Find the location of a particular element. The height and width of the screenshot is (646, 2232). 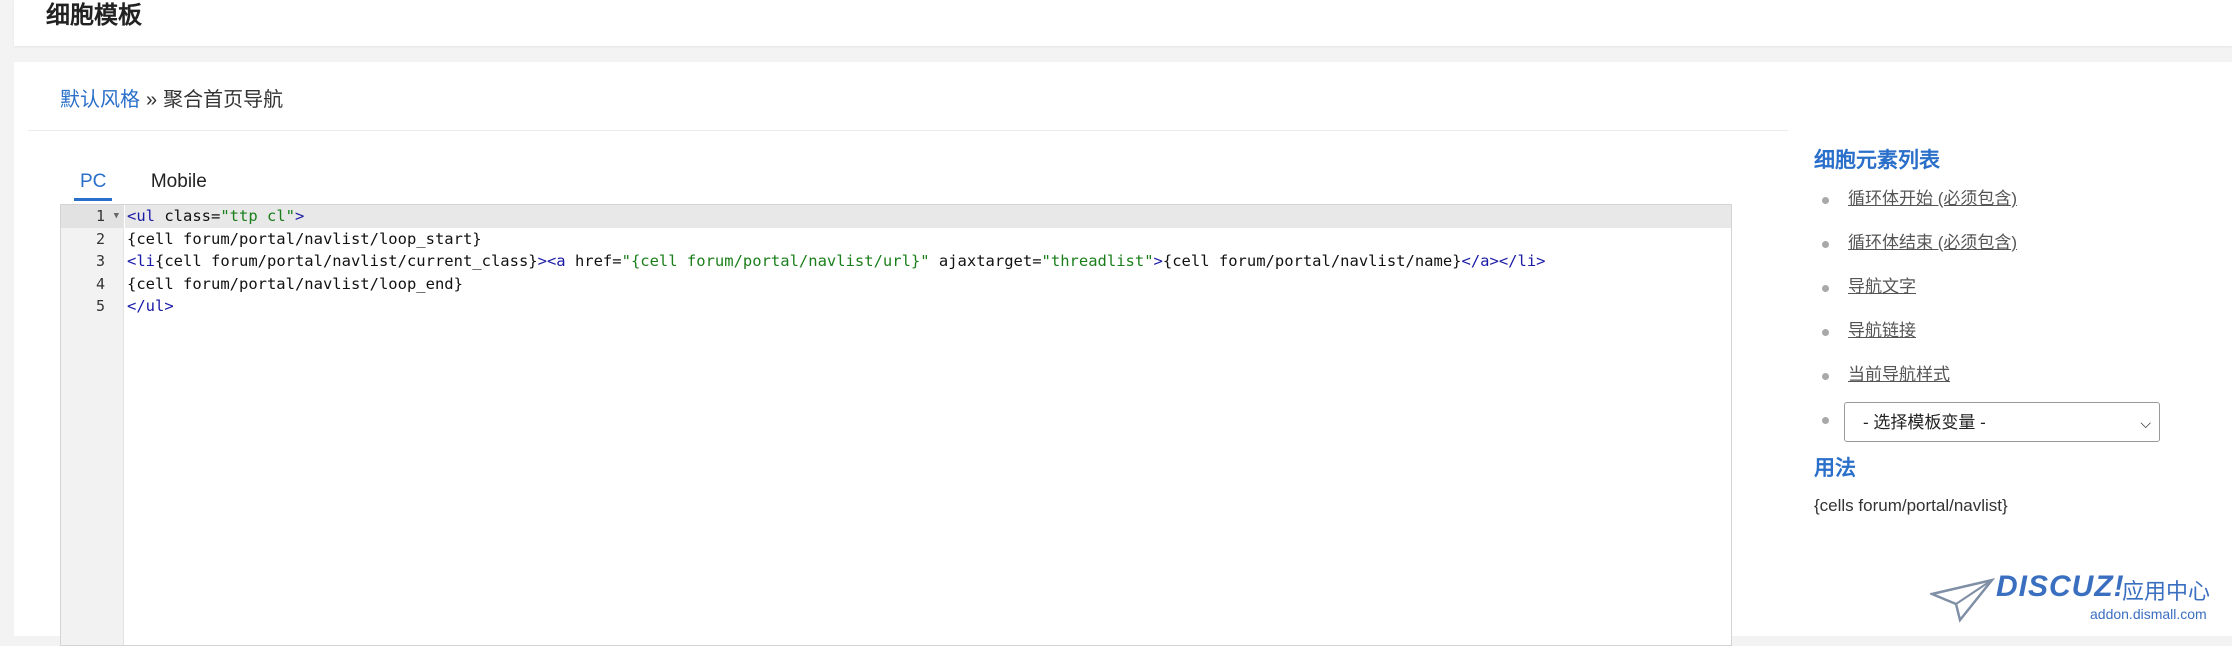

list-item: 当前导航样式 is located at coordinates (2014, 382).